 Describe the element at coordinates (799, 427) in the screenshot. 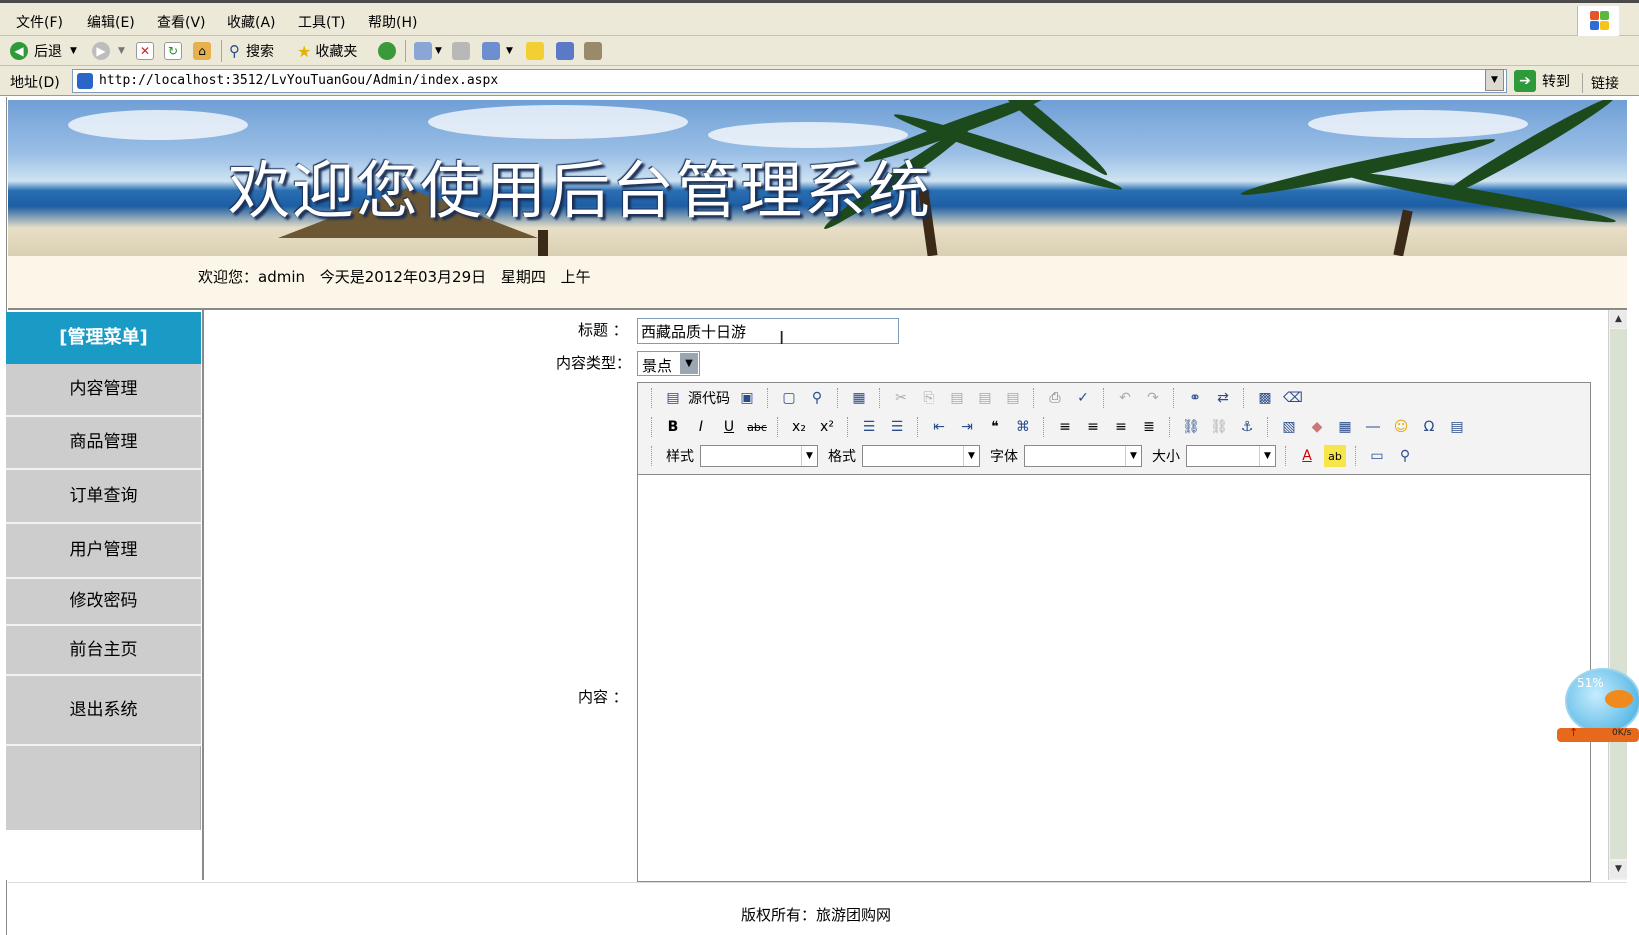

I see `subscript-icon: x₂` at that location.